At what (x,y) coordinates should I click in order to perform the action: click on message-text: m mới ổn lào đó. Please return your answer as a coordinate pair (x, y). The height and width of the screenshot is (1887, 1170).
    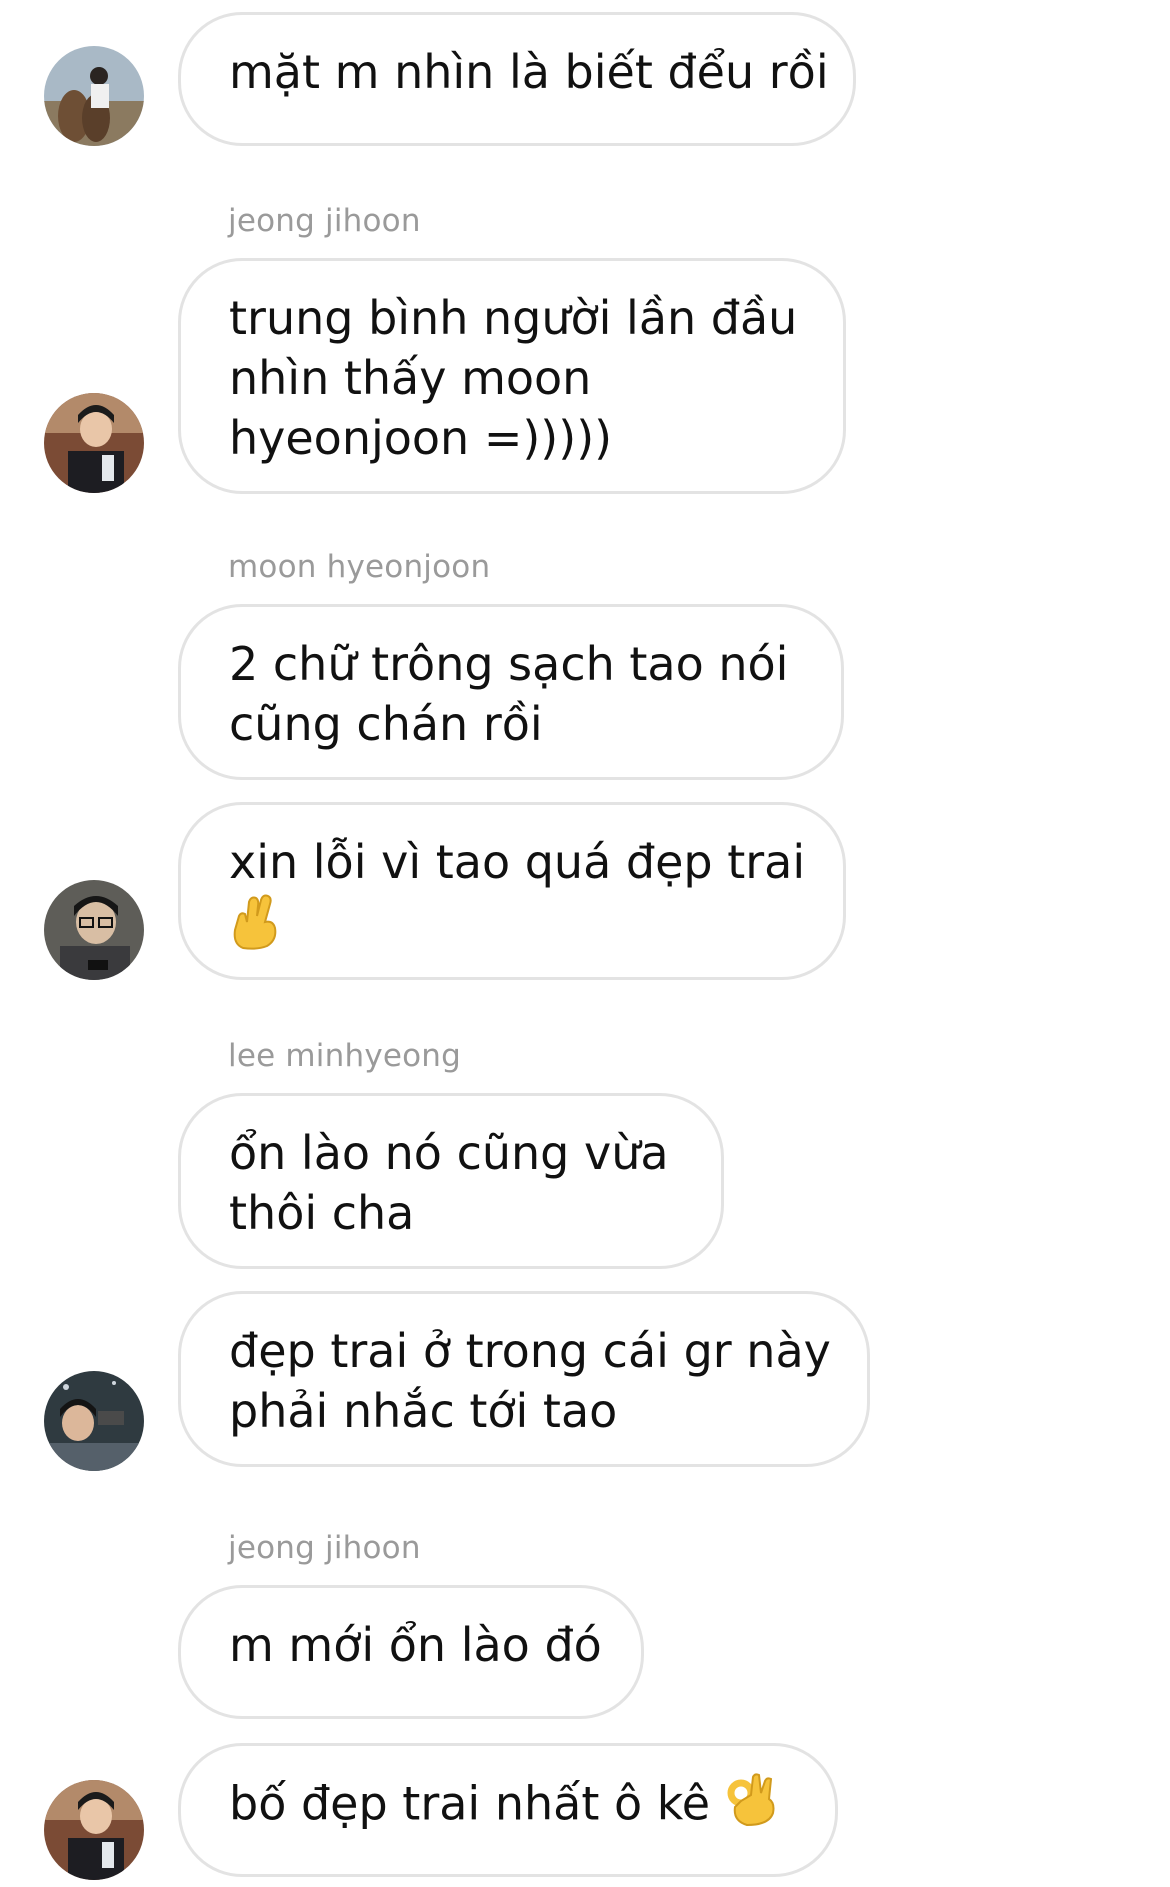
    Looking at the image, I should click on (415, 1645).